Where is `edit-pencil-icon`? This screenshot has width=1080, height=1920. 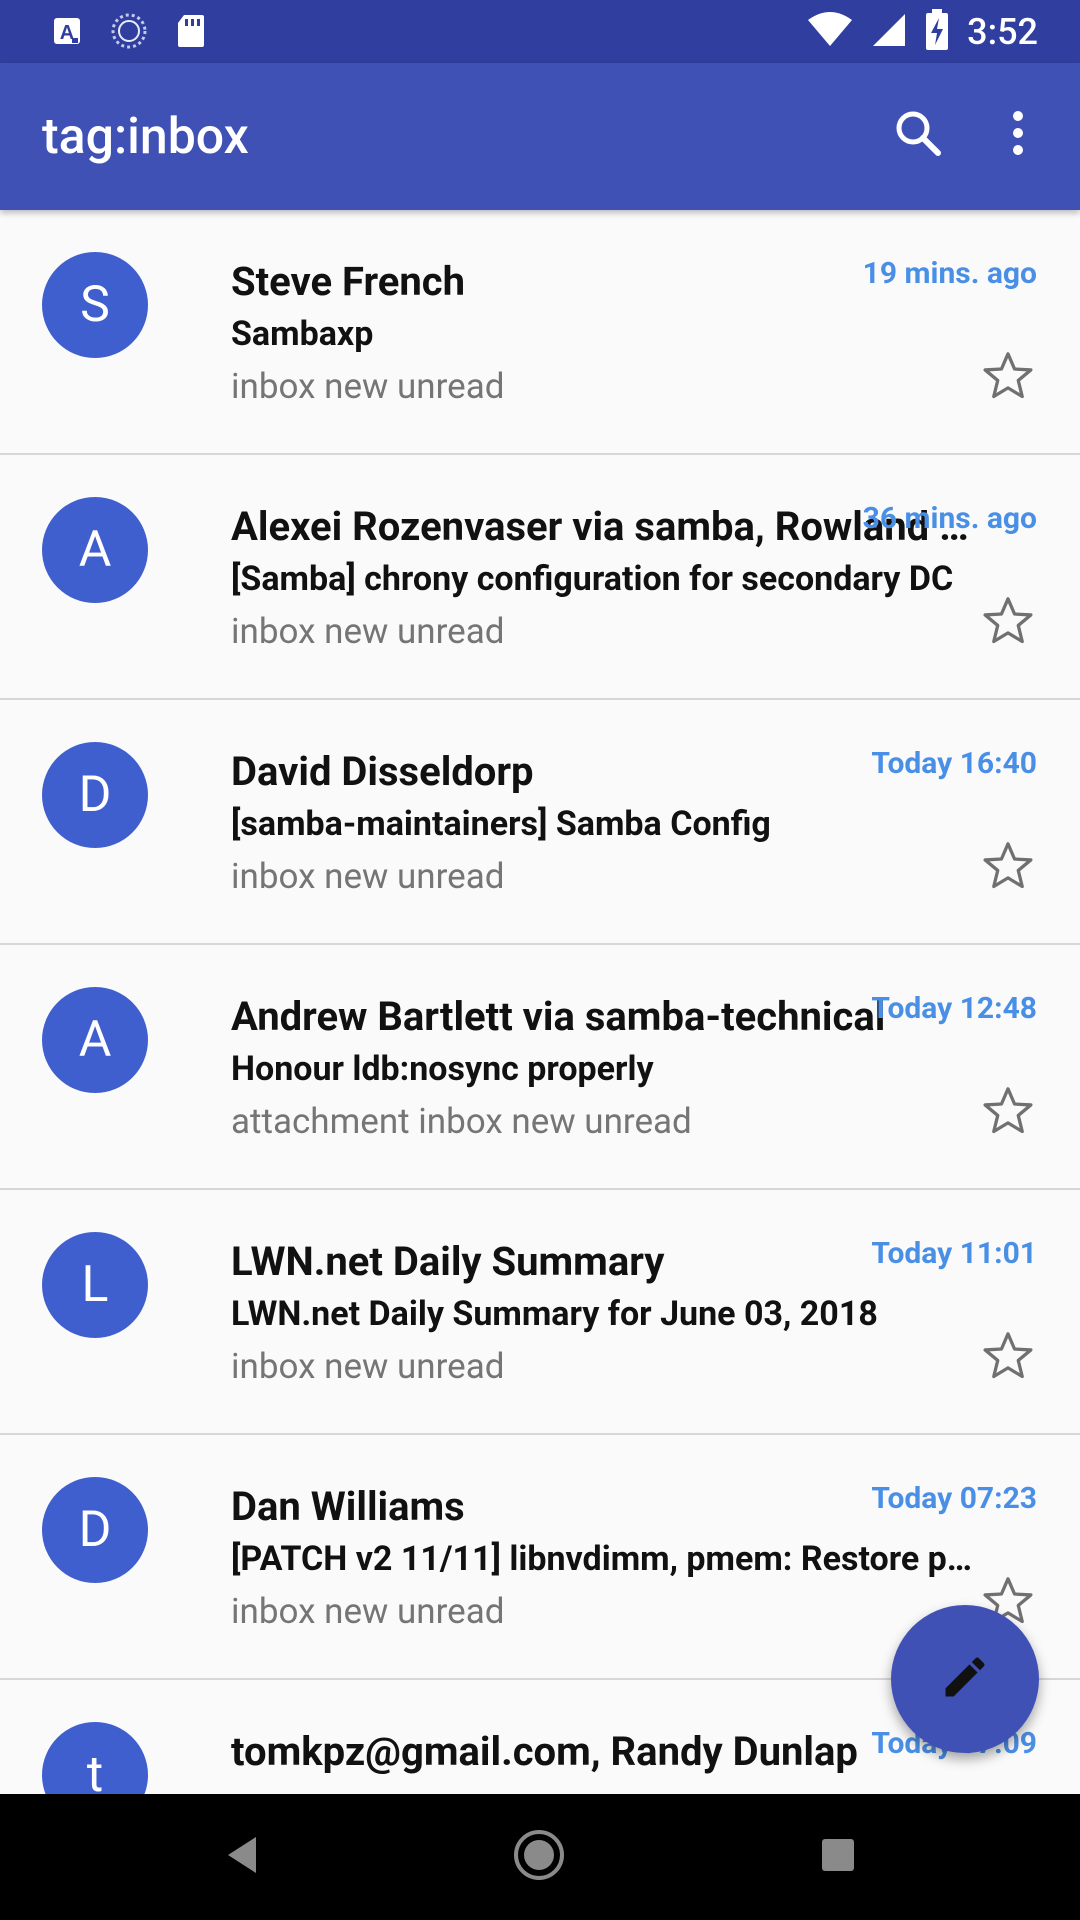 edit-pencil-icon is located at coordinates (965, 1679).